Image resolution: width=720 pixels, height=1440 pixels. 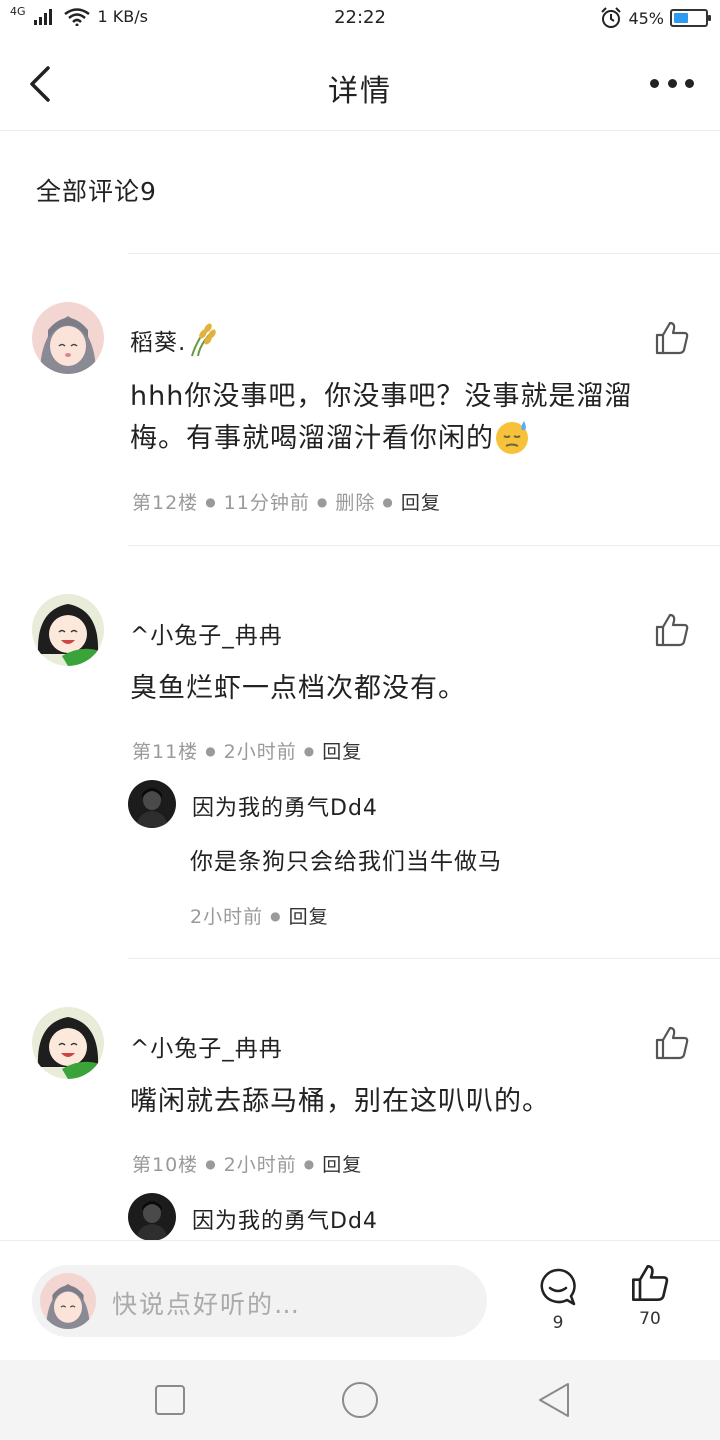 I want to click on comment-input-bar: 快说点好听的… 9 70, so click(x=360, y=1300).